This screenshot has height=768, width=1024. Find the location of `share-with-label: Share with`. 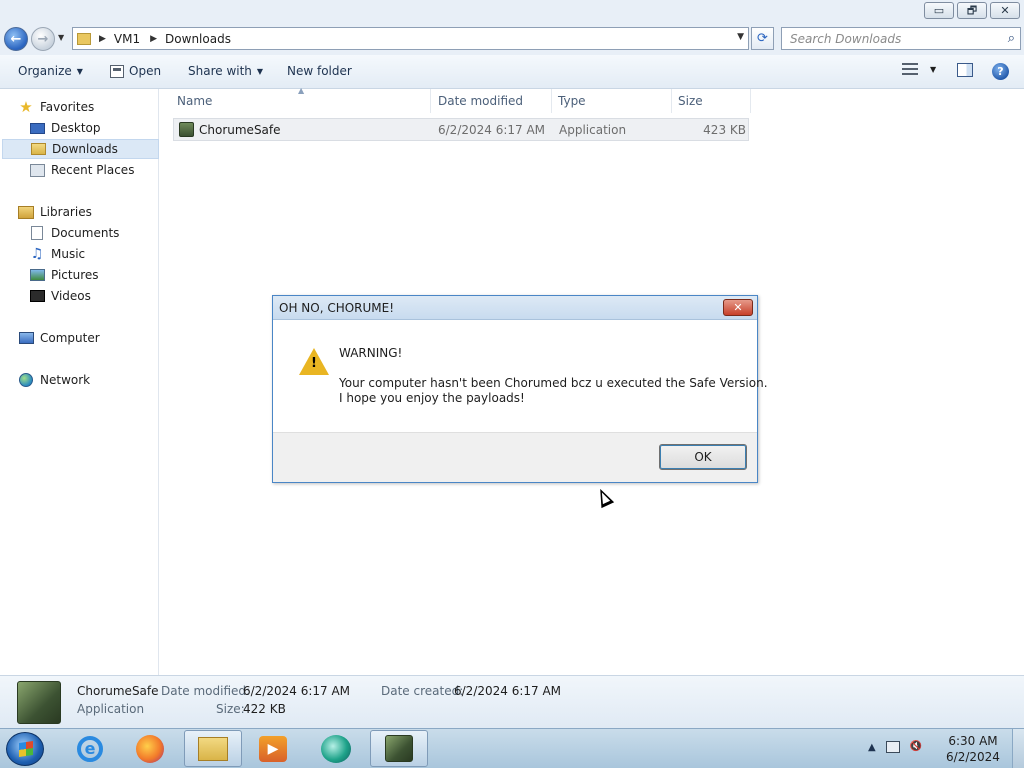

share-with-label: Share with is located at coordinates (220, 71).